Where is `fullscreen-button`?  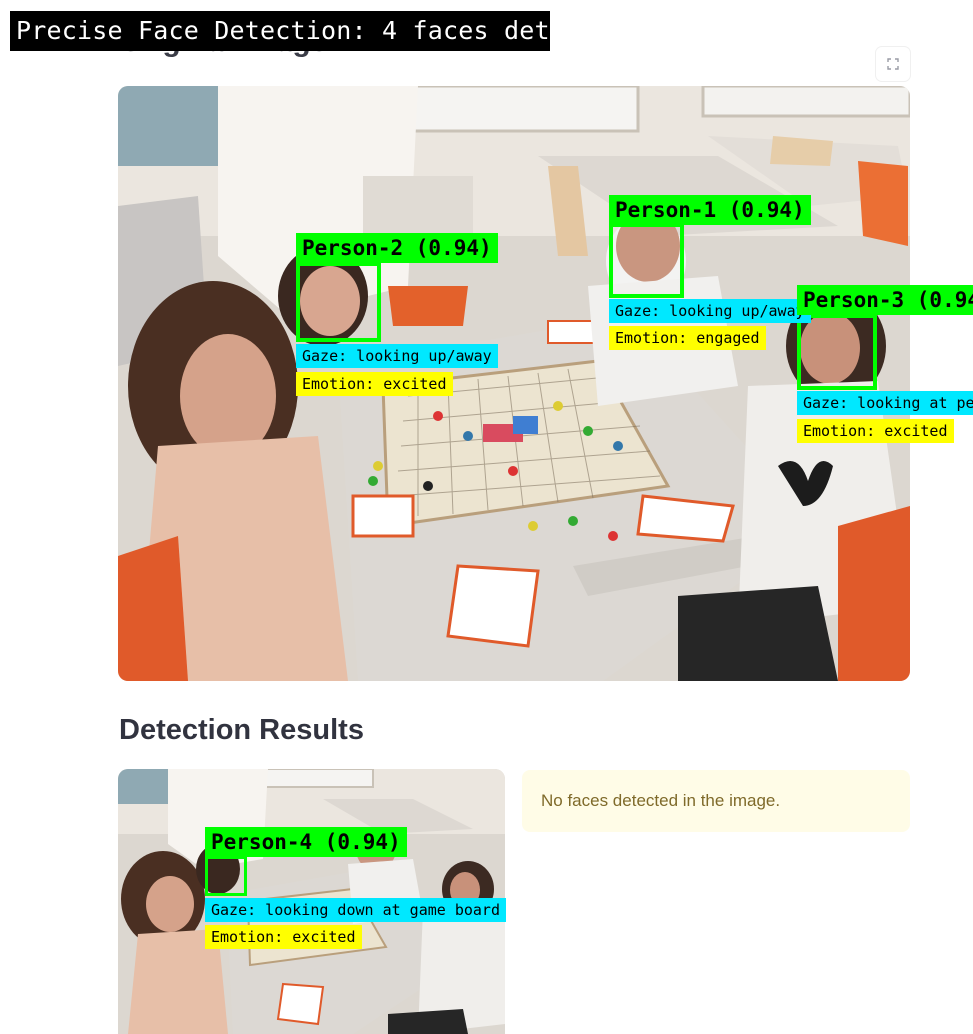 fullscreen-button is located at coordinates (893, 64).